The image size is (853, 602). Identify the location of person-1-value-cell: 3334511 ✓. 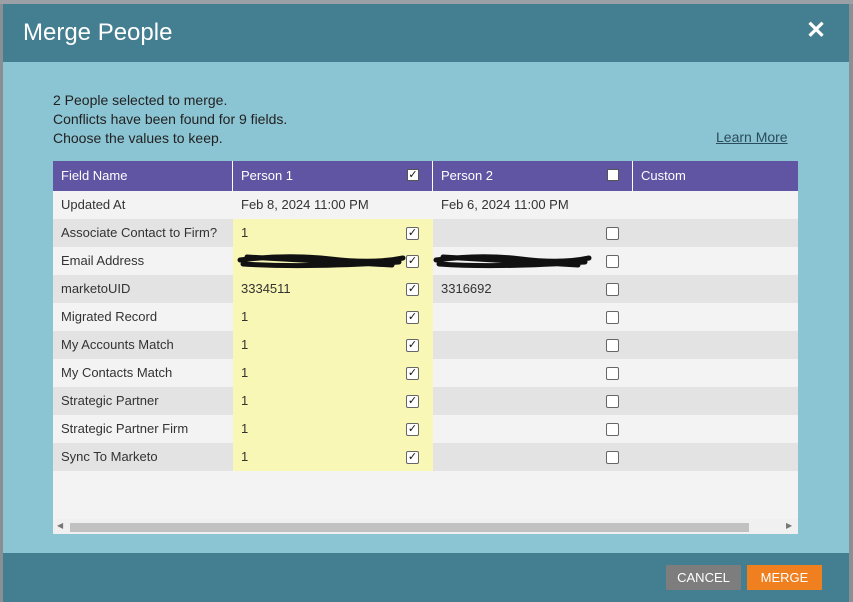
(333, 289).